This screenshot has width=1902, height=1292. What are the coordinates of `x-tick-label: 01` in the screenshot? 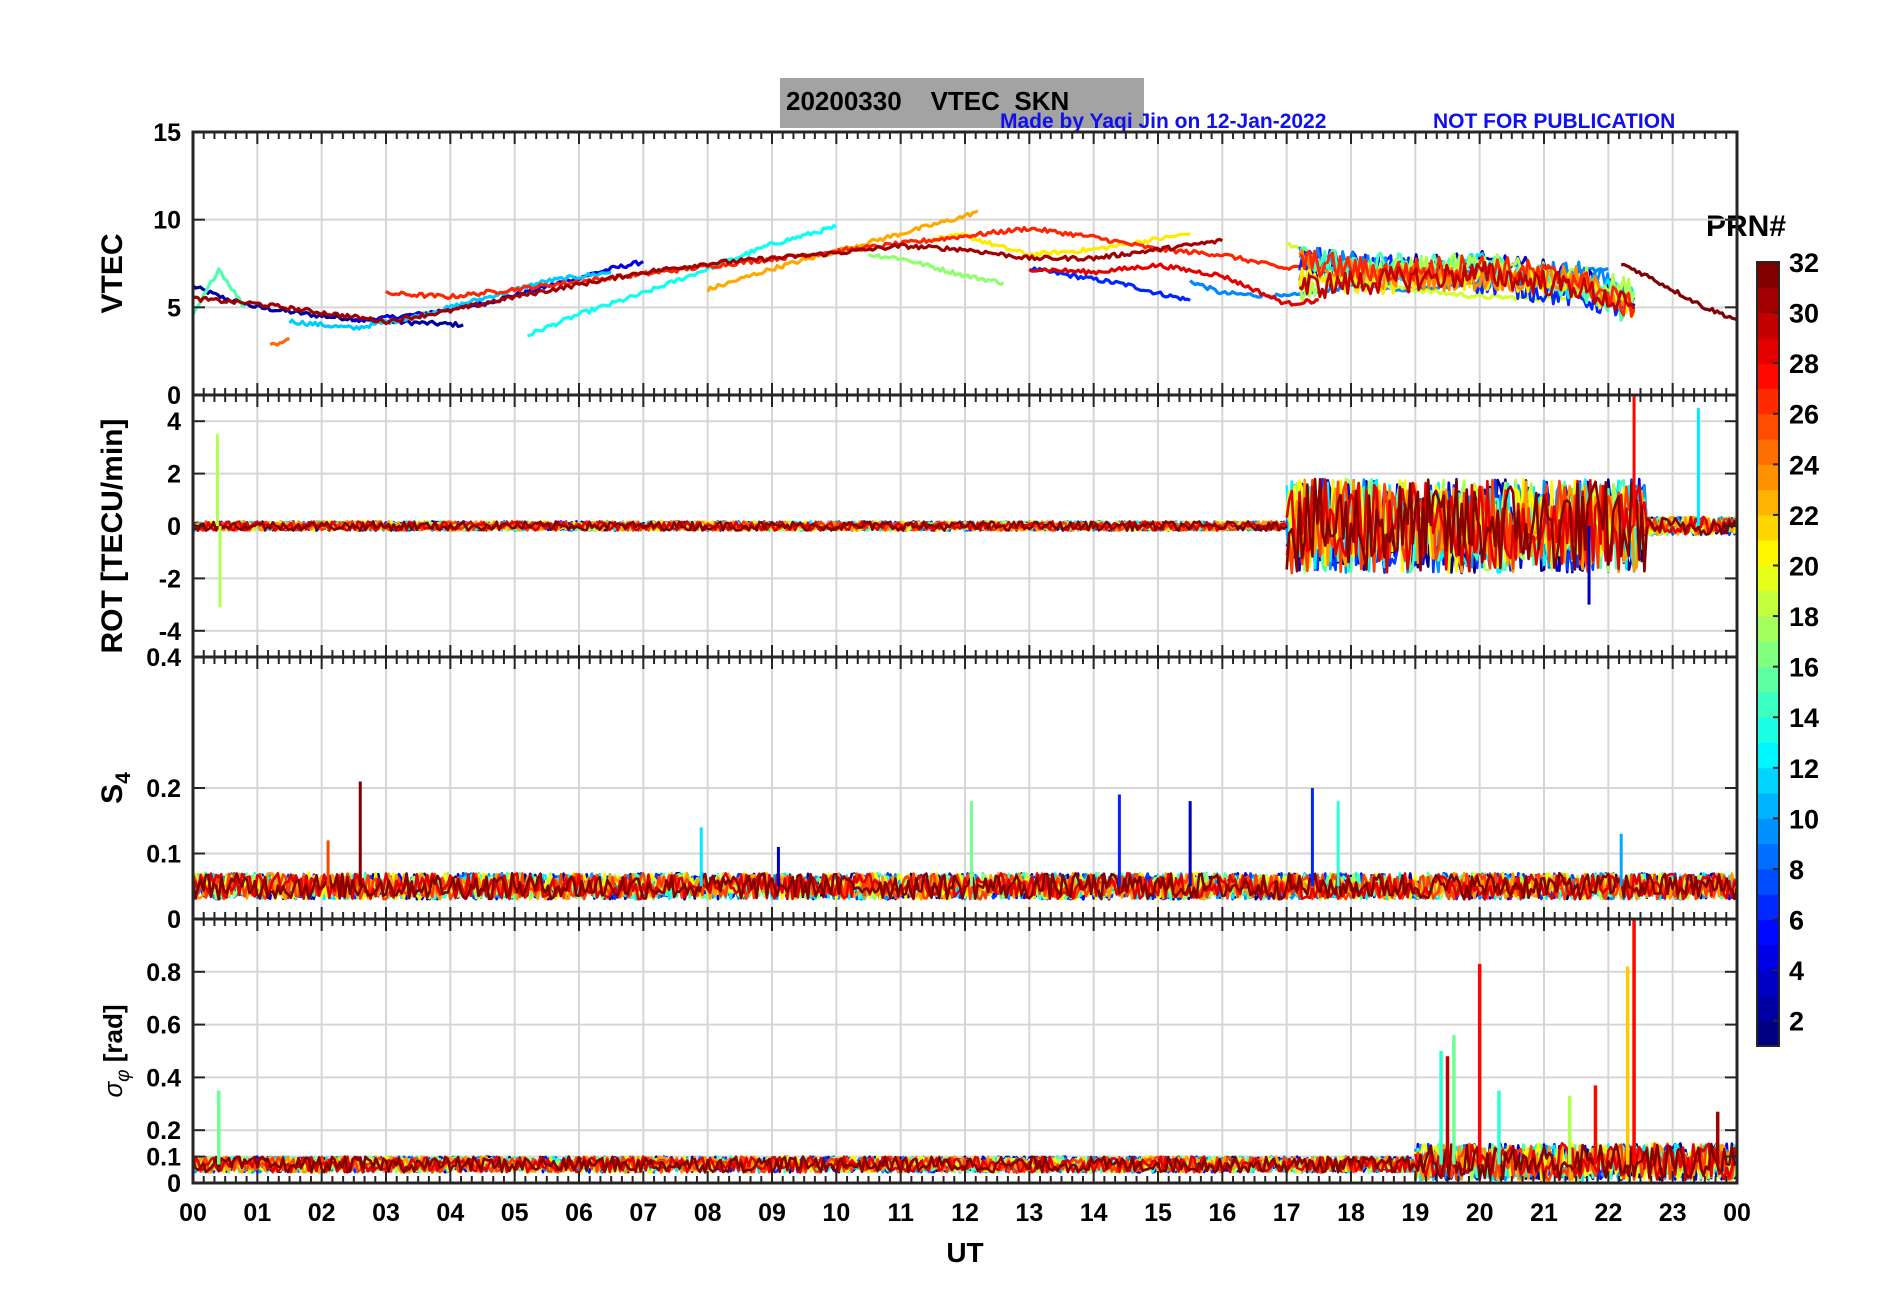 It's located at (257, 1213).